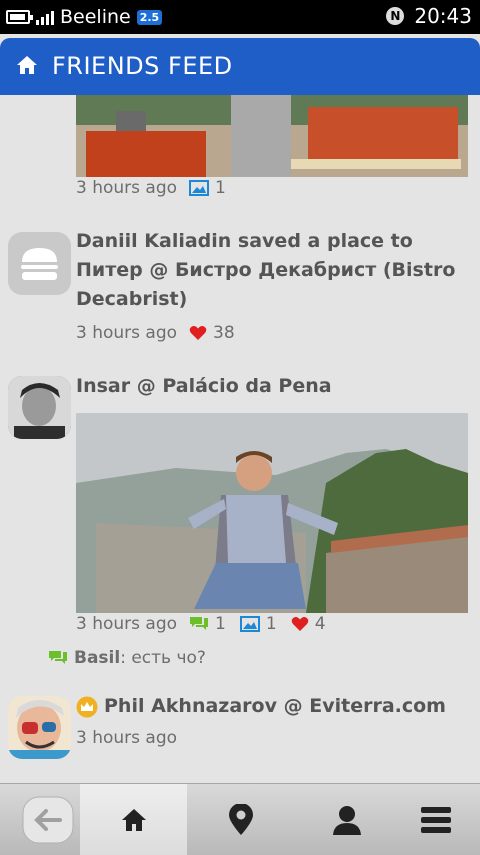 The height and width of the screenshot is (855, 480). Describe the element at coordinates (240, 66) in the screenshot. I see `title-bar: FRIENDS FEED` at that location.